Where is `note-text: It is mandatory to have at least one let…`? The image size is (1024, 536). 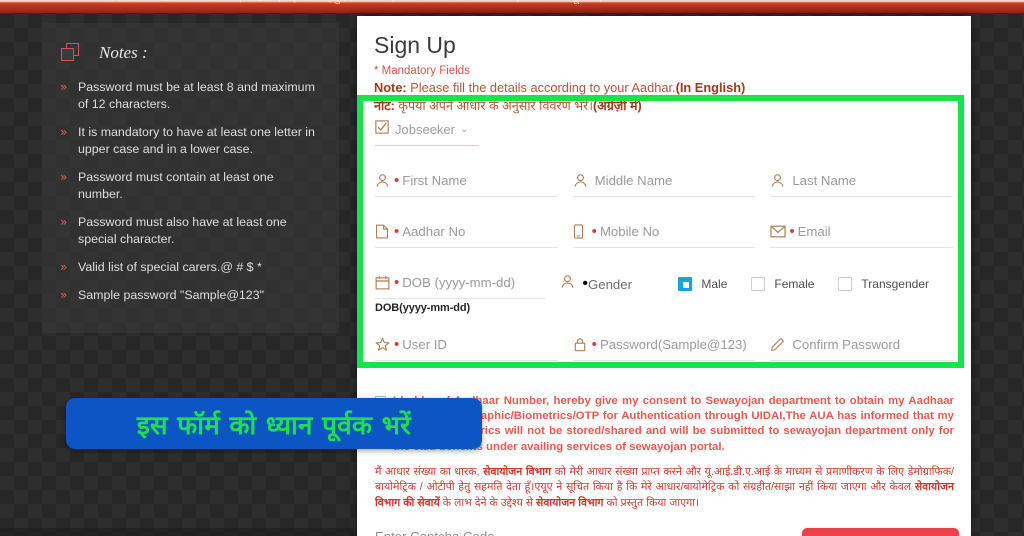 note-text: It is mandatory to have at least one let… is located at coordinates (196, 140).